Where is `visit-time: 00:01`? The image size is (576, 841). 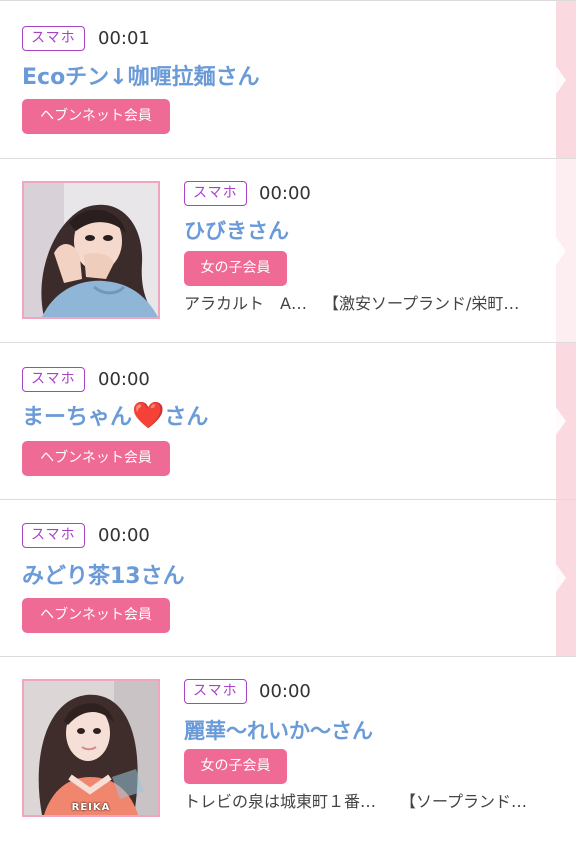 visit-time: 00:01 is located at coordinates (124, 38).